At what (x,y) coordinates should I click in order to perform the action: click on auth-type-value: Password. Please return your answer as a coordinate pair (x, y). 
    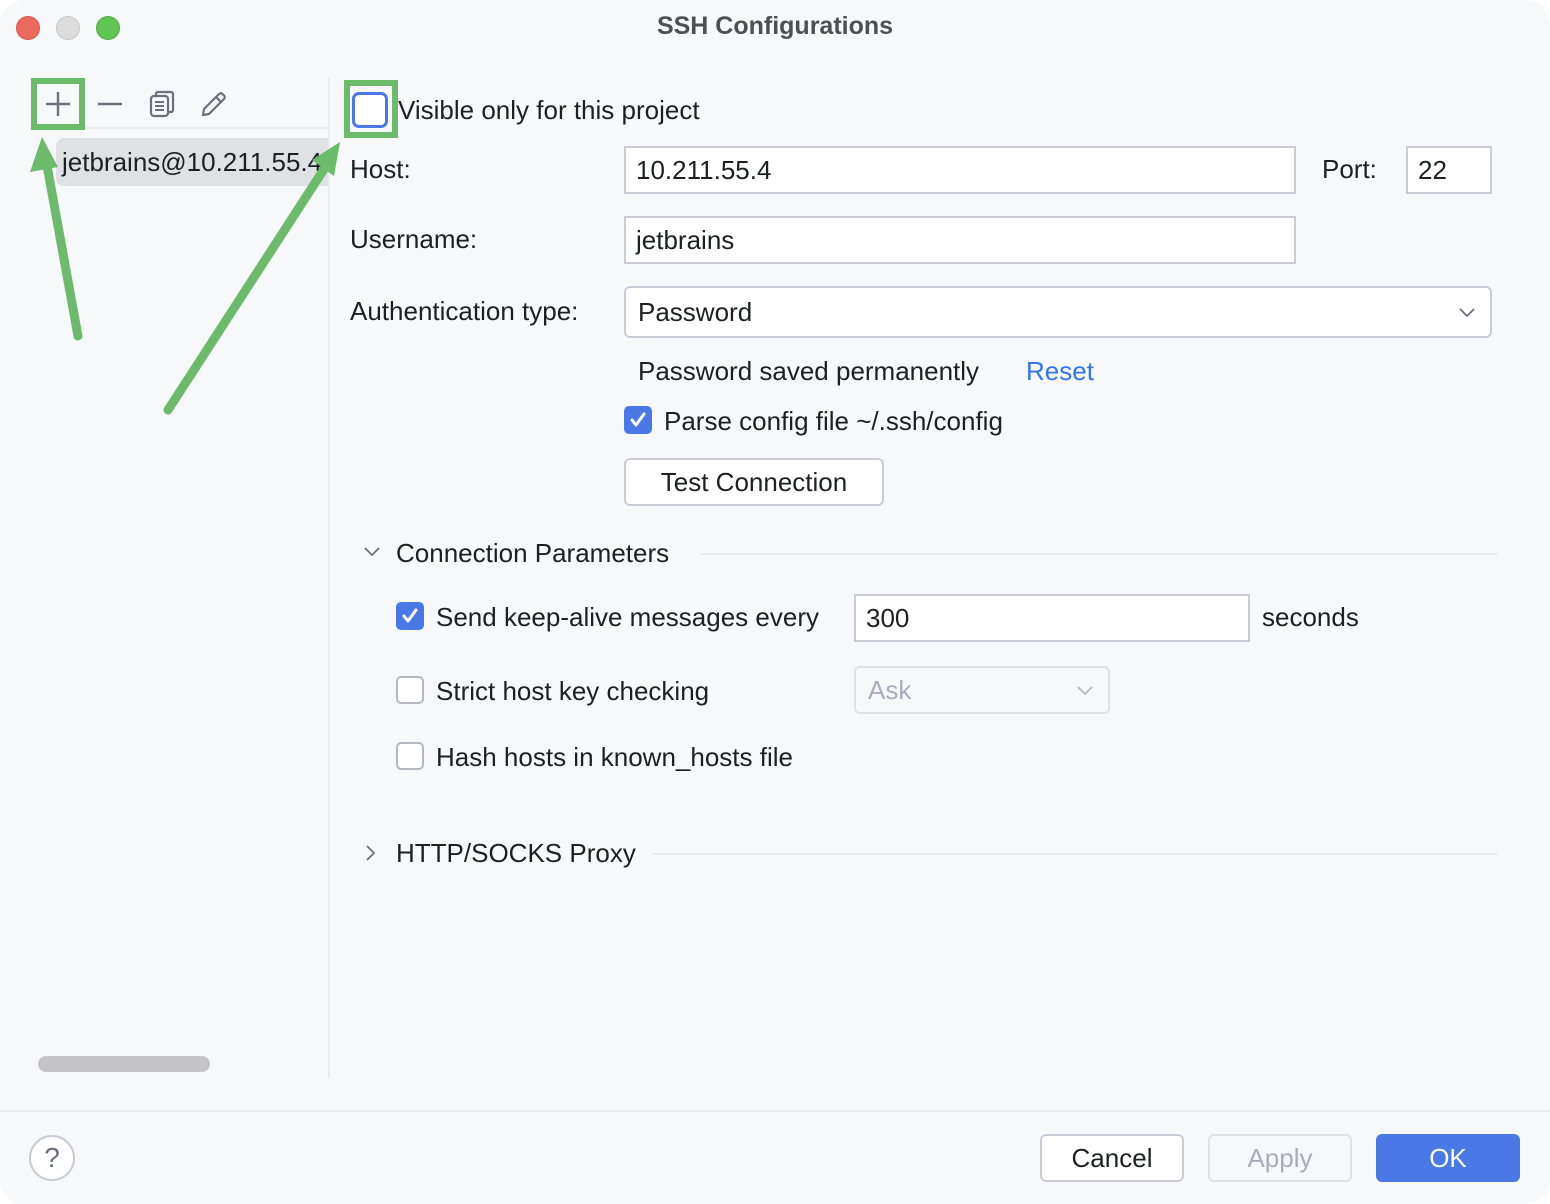
    Looking at the image, I should click on (695, 311).